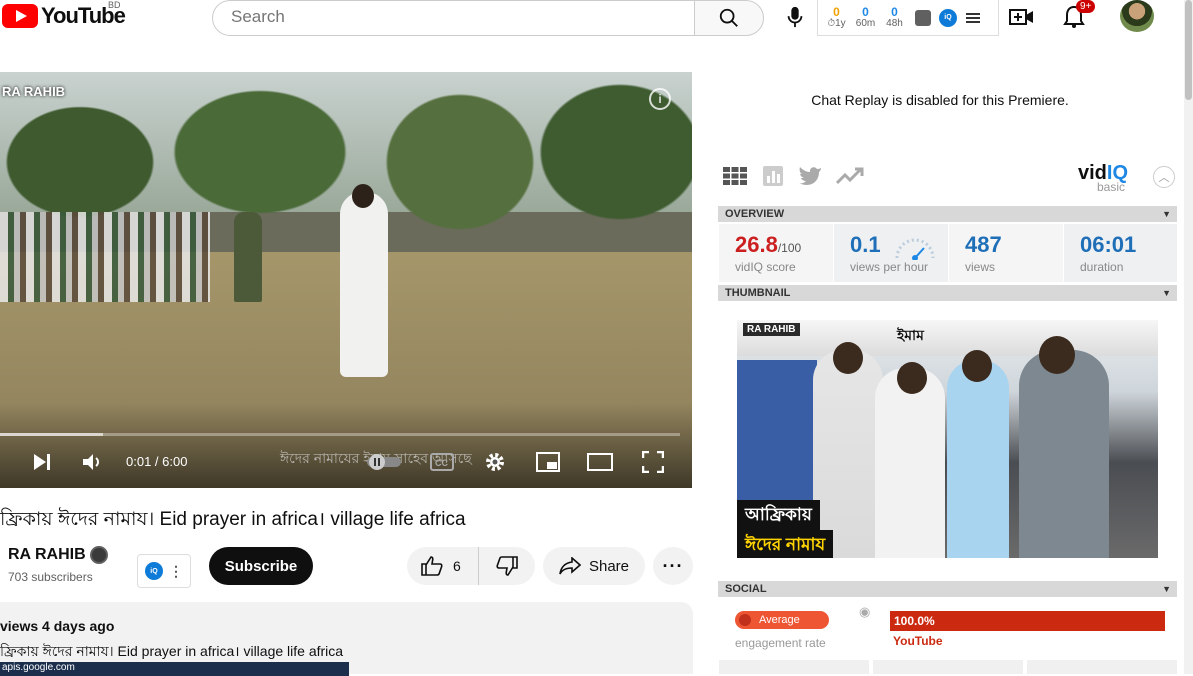 The width and height of the screenshot is (1193, 676). I want to click on video-progress-bar, so click(340, 434).